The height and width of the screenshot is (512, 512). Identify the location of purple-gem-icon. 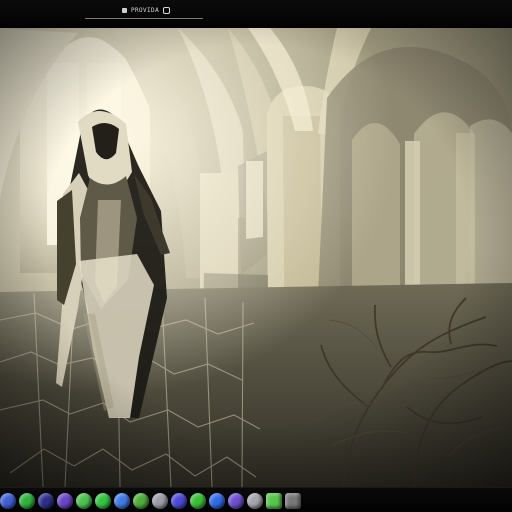
(236, 501).